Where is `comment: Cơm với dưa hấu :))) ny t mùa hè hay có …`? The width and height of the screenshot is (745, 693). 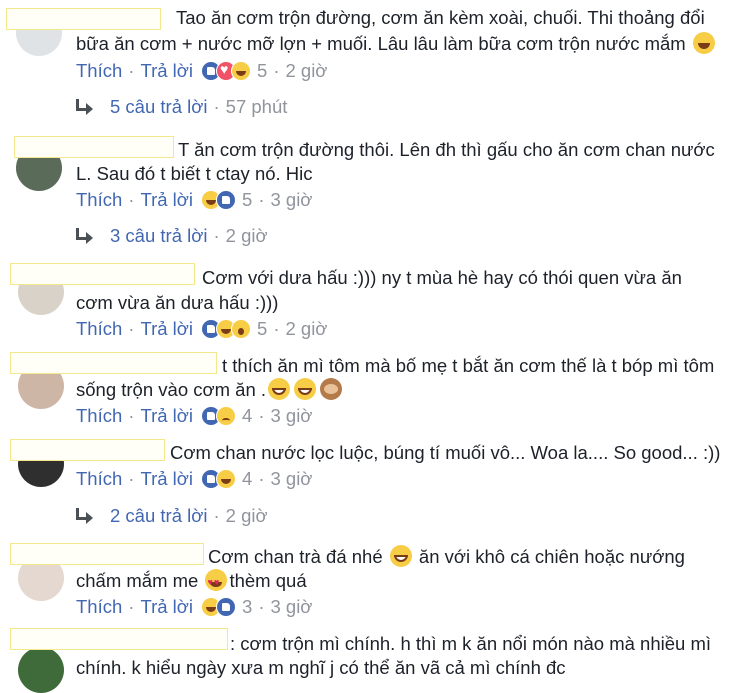
comment: Cơm với dưa hấu :))) ny t mùa hè hay có … is located at coordinates (372, 300).